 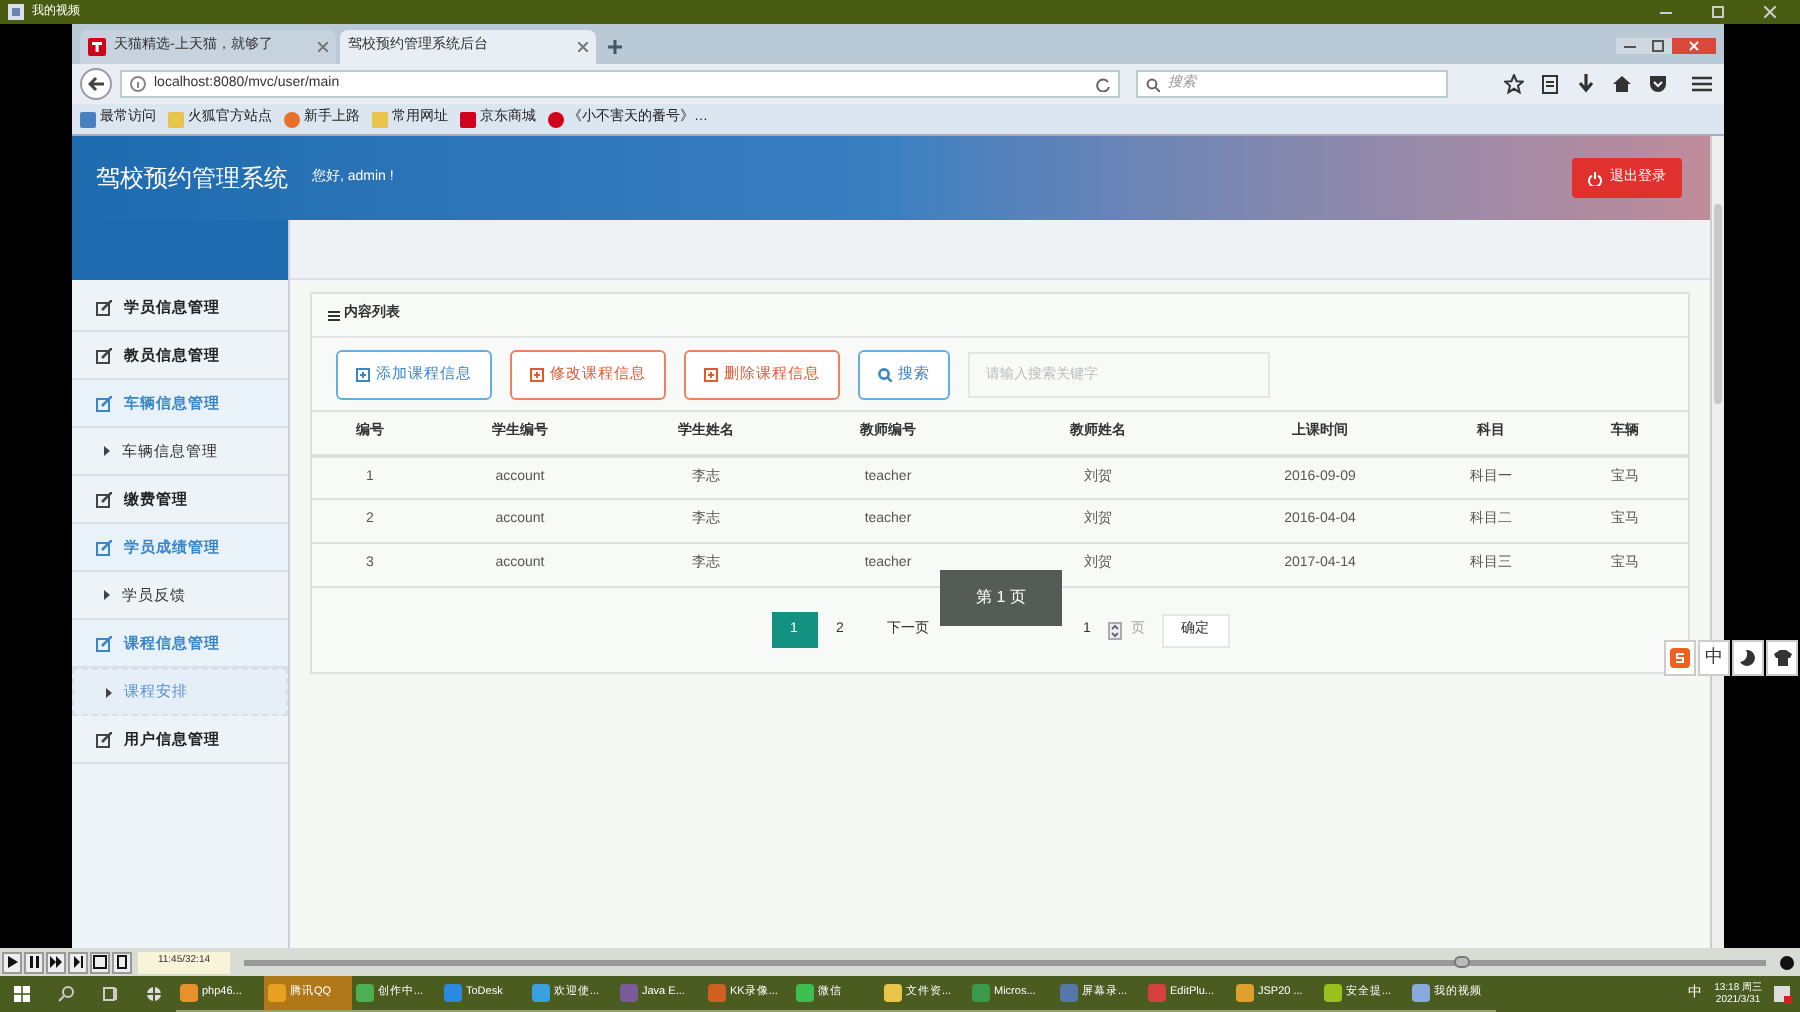 I want to click on fast-forward-button, so click(x=56, y=962).